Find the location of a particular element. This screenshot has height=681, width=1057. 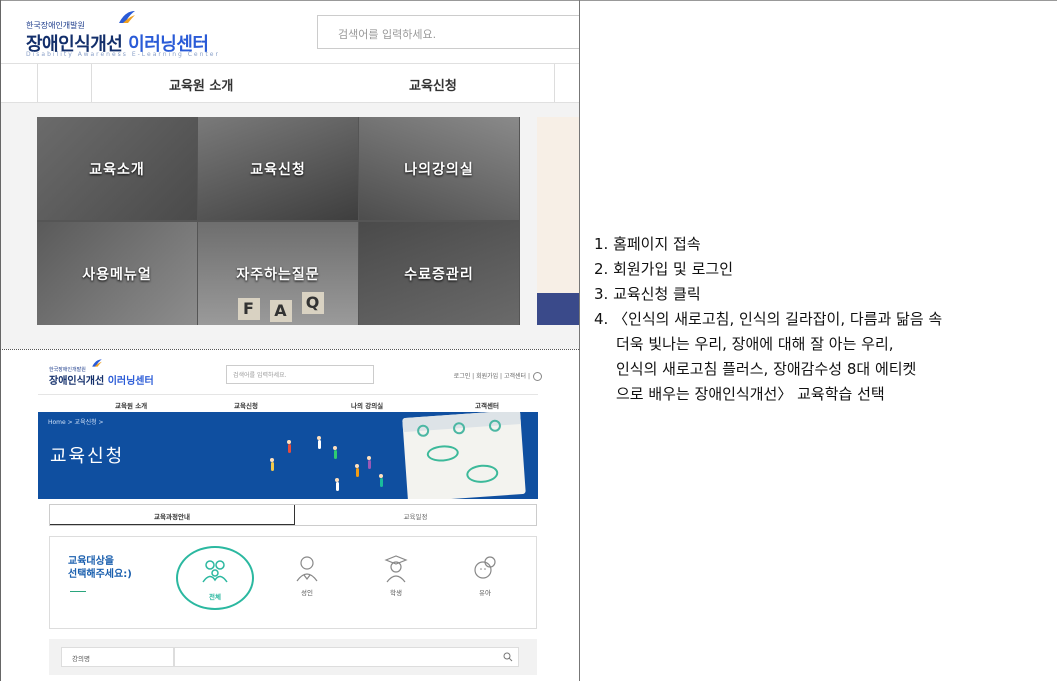

main-nav: 교육원 소개 교육신청 나의 강의실 고객센터 is located at coordinates (288, 403).